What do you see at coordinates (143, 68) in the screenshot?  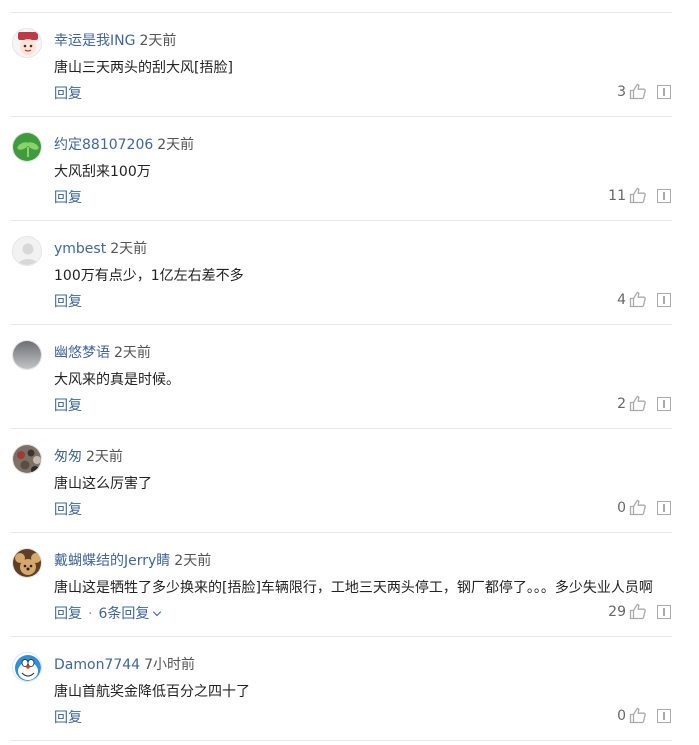 I see `comment-text: 唐山三天两头的刮大风[捂脸]` at bounding box center [143, 68].